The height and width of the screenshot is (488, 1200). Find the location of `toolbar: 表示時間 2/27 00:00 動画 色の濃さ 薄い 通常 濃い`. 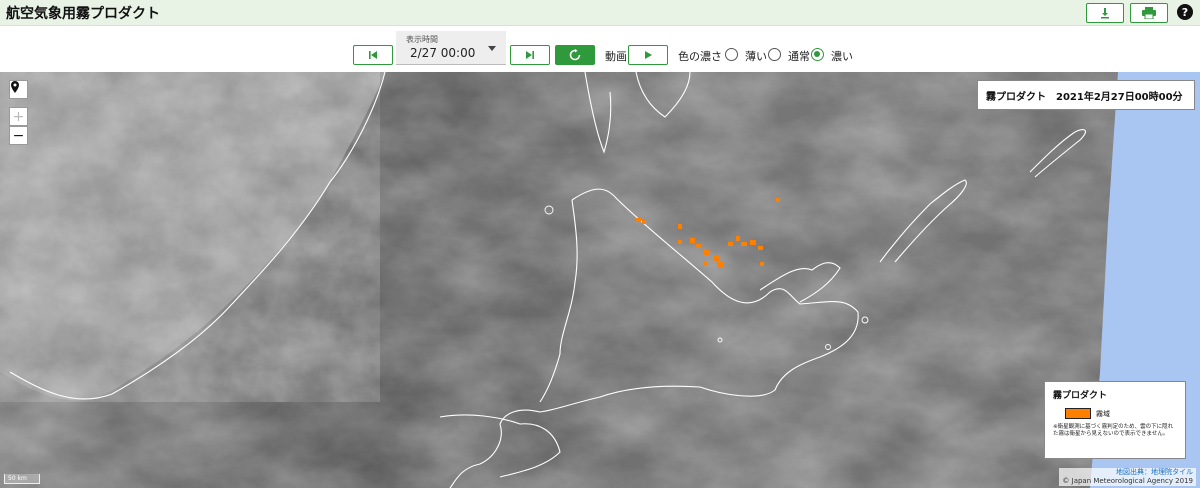

toolbar: 表示時間 2/27 00:00 動画 色の濃さ 薄い 通常 濃い is located at coordinates (600, 49).